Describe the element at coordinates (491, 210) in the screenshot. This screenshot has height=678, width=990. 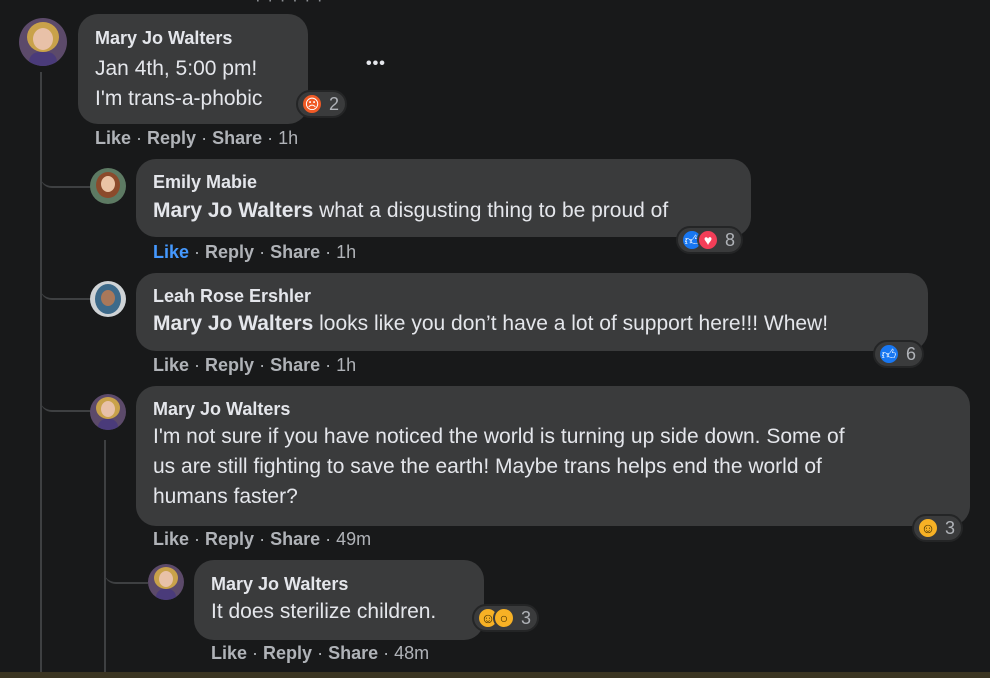
I see `comment-body: what a disgusting thing to be proud of` at that location.